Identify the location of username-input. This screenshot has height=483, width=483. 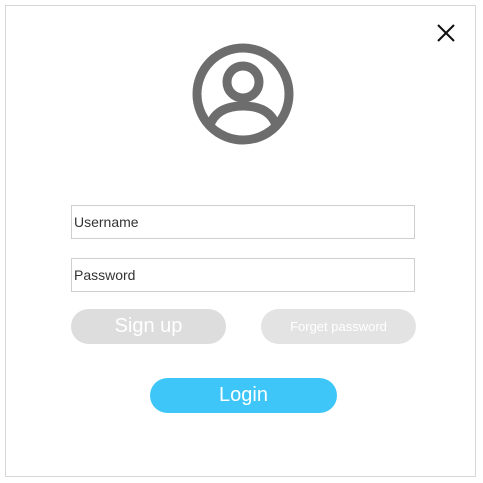
(243, 222).